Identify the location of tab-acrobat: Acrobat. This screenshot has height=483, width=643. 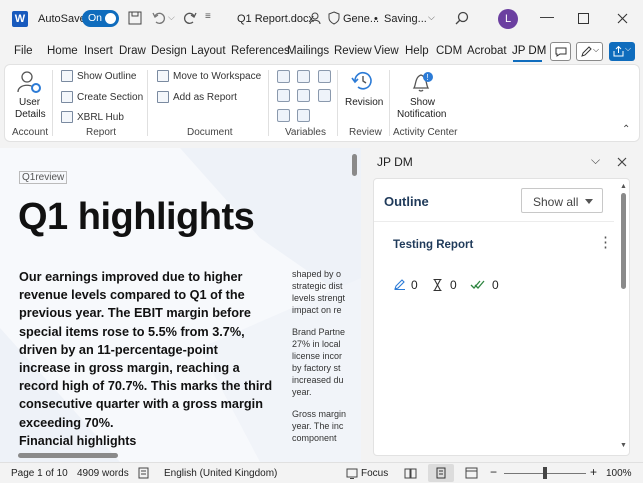
(487, 51).